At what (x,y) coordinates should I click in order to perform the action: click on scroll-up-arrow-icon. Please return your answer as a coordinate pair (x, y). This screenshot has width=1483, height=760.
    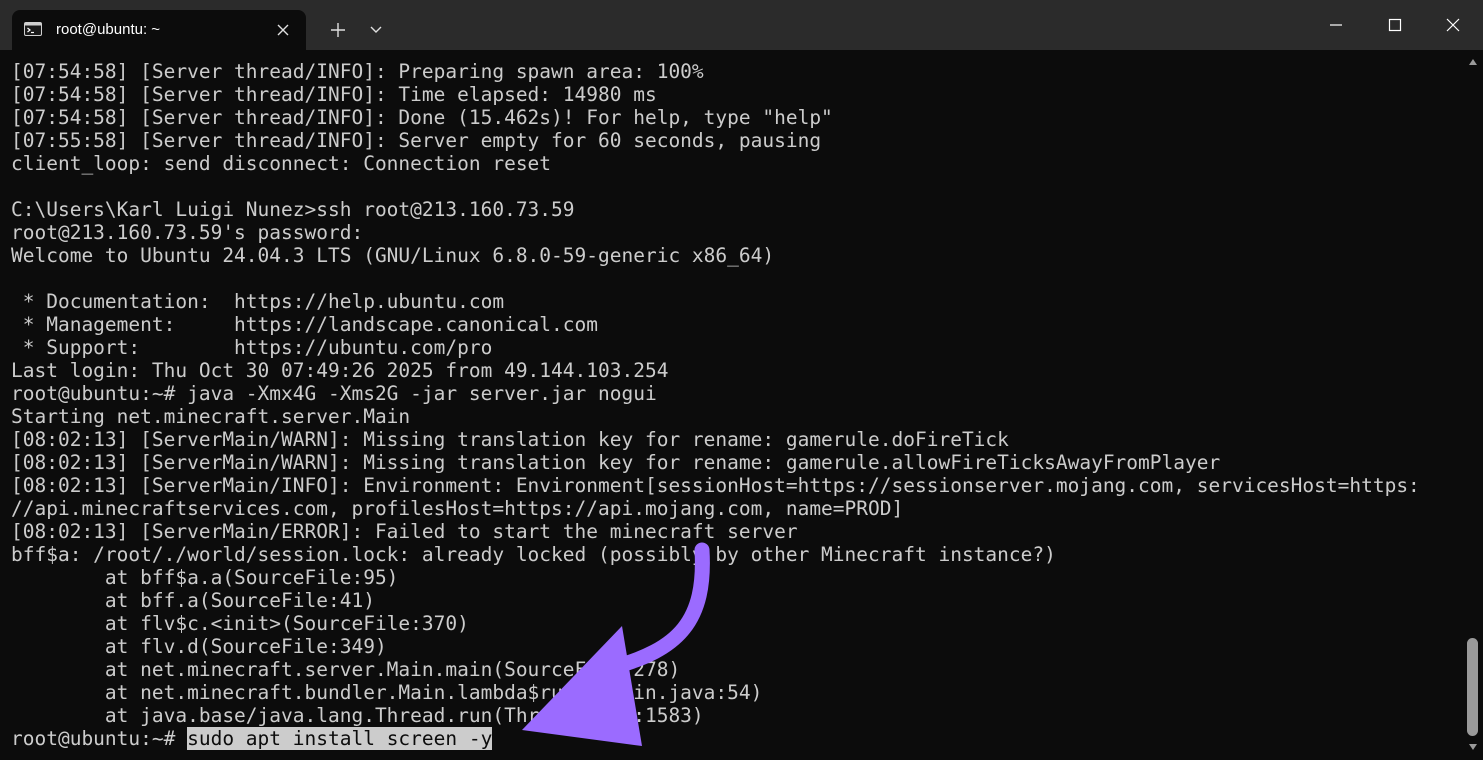
    Looking at the image, I should click on (1473, 62).